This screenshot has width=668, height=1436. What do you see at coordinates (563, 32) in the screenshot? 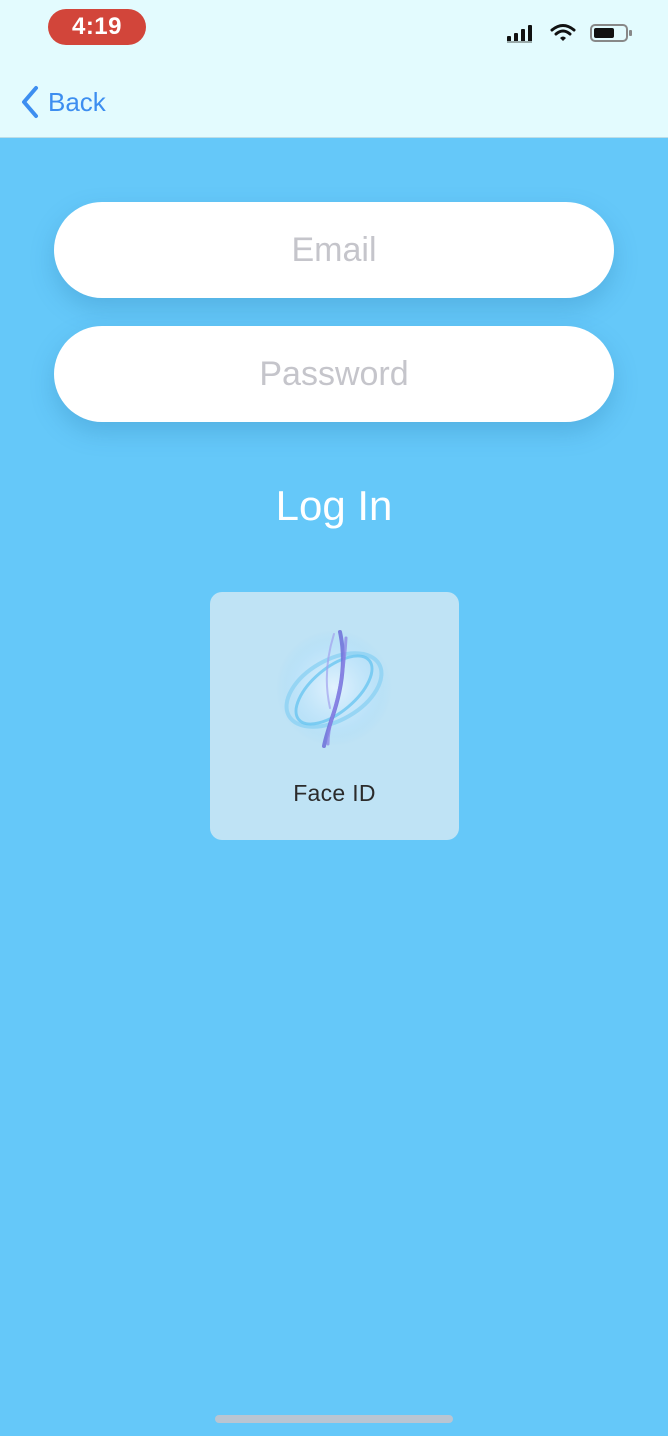
I see `wifi-icon` at bounding box center [563, 32].